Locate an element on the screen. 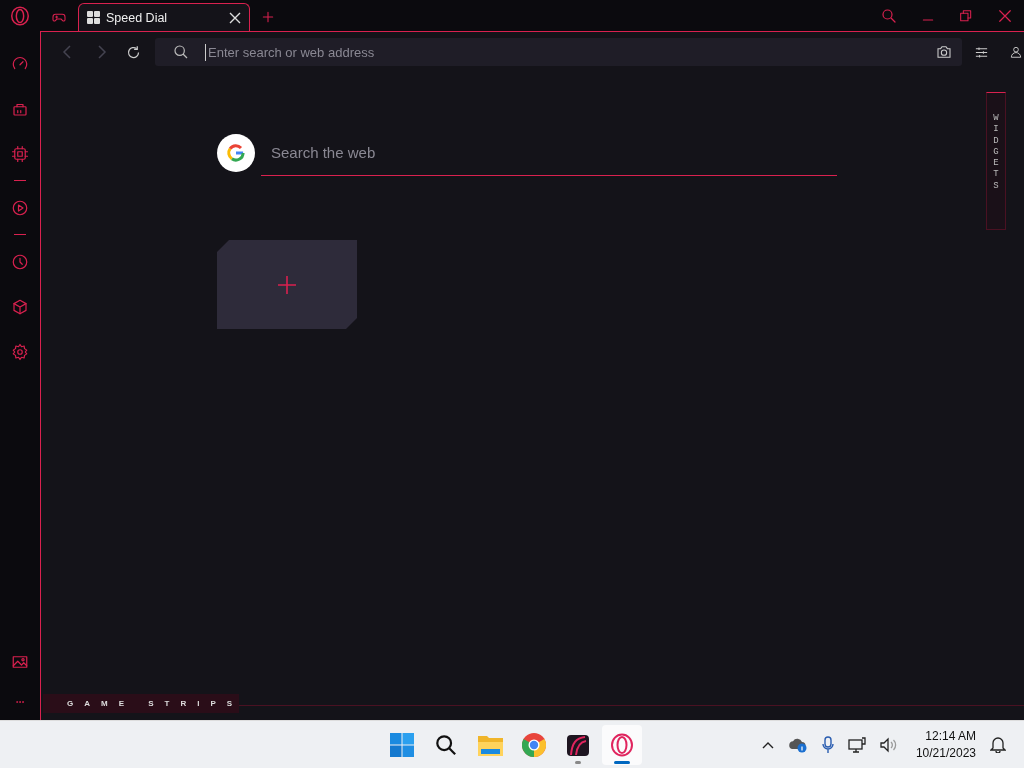 This screenshot has height=768, width=1024. restore-icon is located at coordinates (966, 15).